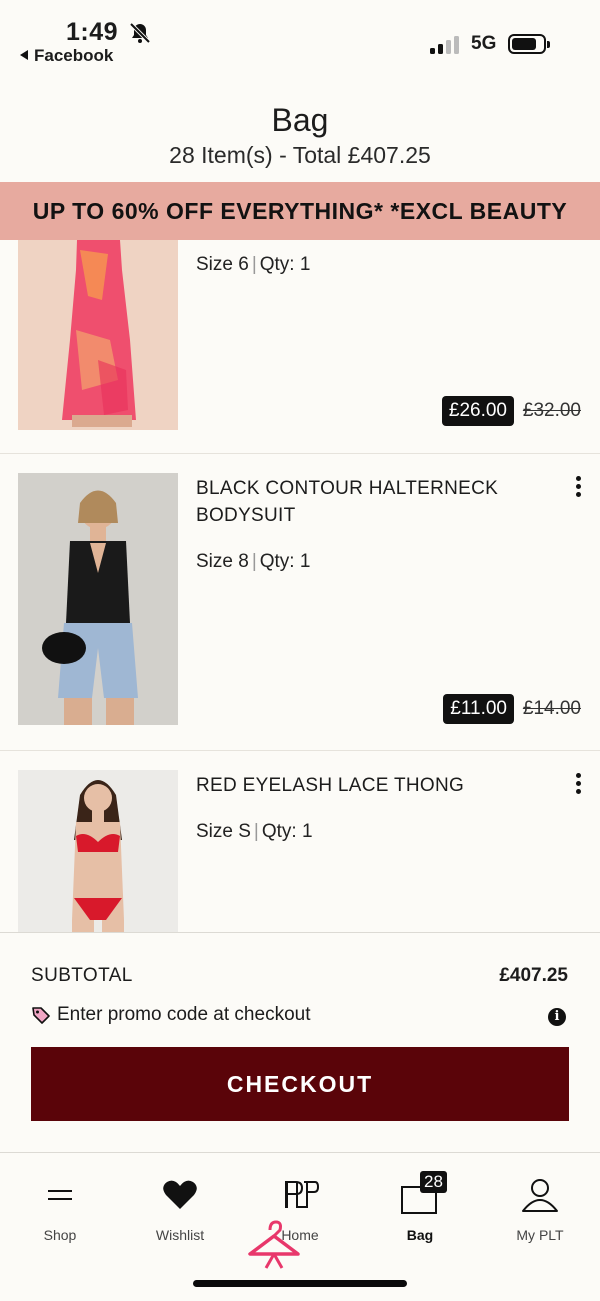  I want to click on promo-code-hint: Enter promo code at checkout, so click(170, 1015).